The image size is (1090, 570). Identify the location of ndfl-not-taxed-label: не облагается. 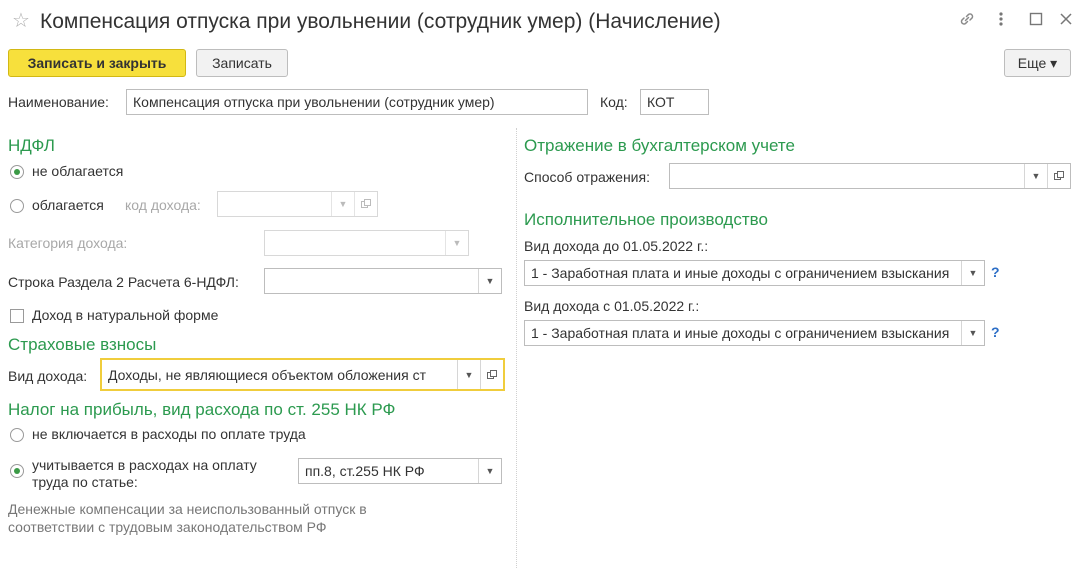
(77, 171).